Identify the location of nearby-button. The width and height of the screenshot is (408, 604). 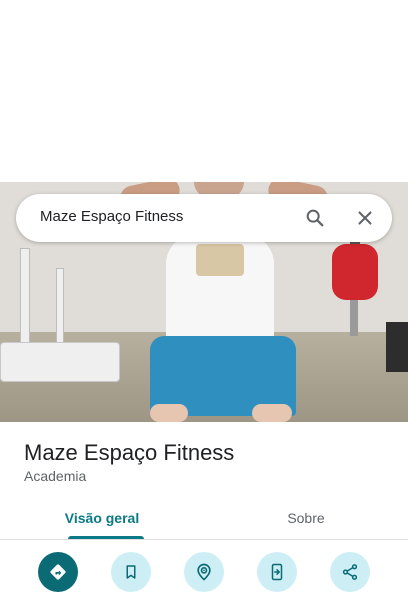
(204, 572).